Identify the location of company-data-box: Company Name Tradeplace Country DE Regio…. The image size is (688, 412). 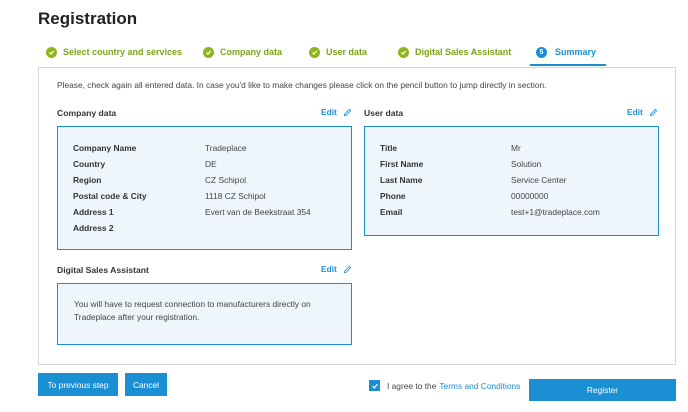
(204, 188).